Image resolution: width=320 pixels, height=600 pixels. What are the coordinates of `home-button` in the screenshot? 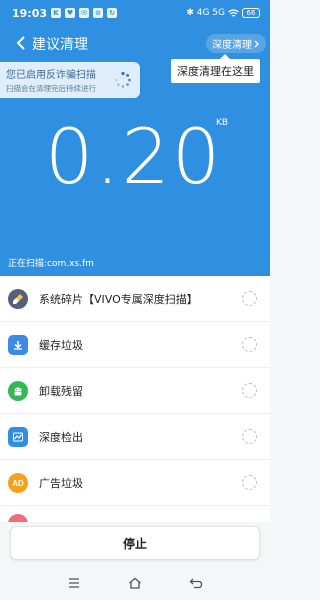 It's located at (135, 583).